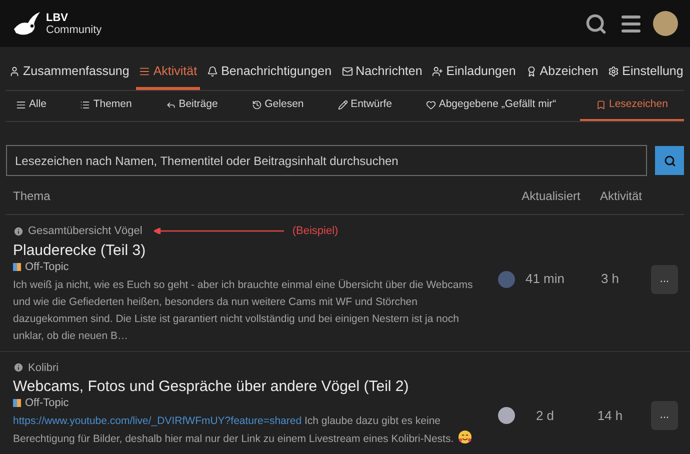 The height and width of the screenshot is (454, 690). I want to click on add-user-icon, so click(438, 71).